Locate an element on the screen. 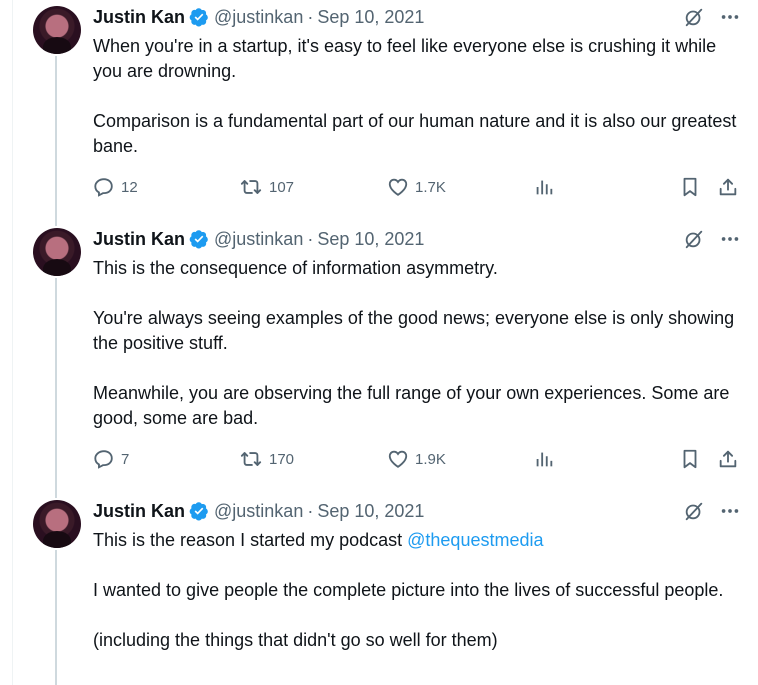 The image size is (758, 685). like-button: 1.9K is located at coordinates (460, 459).